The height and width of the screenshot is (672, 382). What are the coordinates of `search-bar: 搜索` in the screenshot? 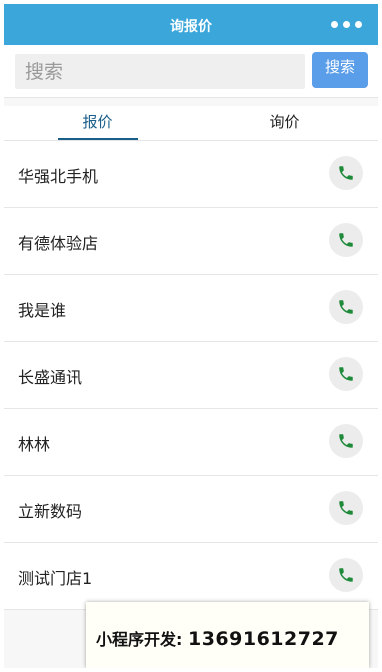 It's located at (191, 71).